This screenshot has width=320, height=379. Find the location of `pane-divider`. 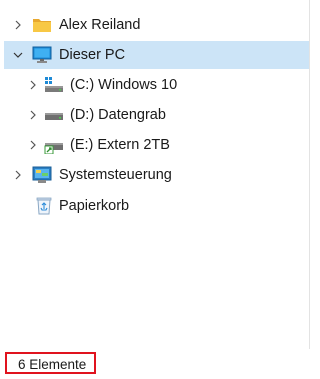

pane-divider is located at coordinates (309, 189).